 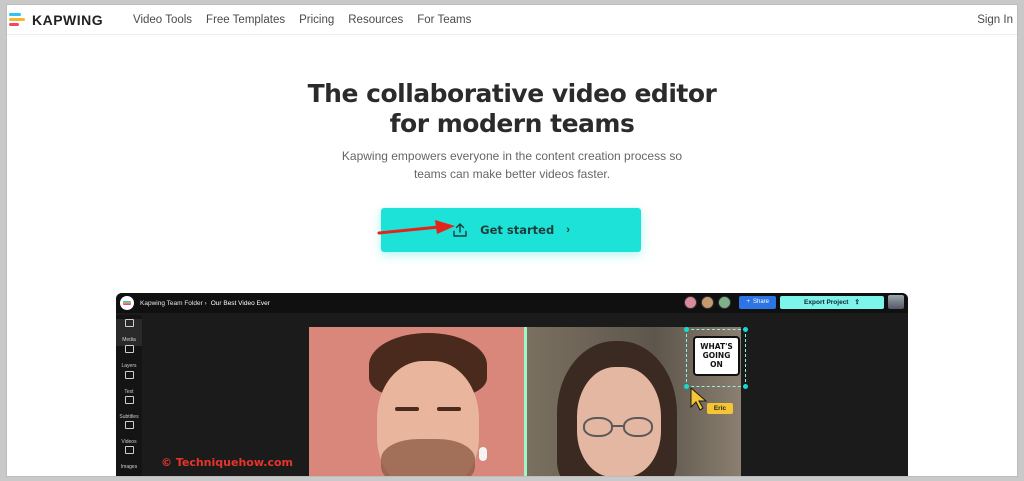 What do you see at coordinates (417, 401) in the screenshot?
I see `video-clip-left` at bounding box center [417, 401].